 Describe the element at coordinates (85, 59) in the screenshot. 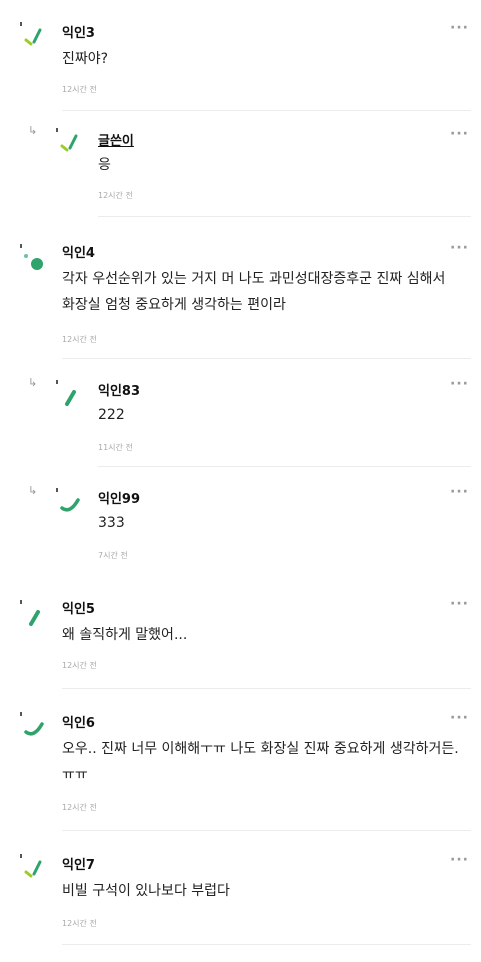

I see `comment-text: 진짜야?` at that location.